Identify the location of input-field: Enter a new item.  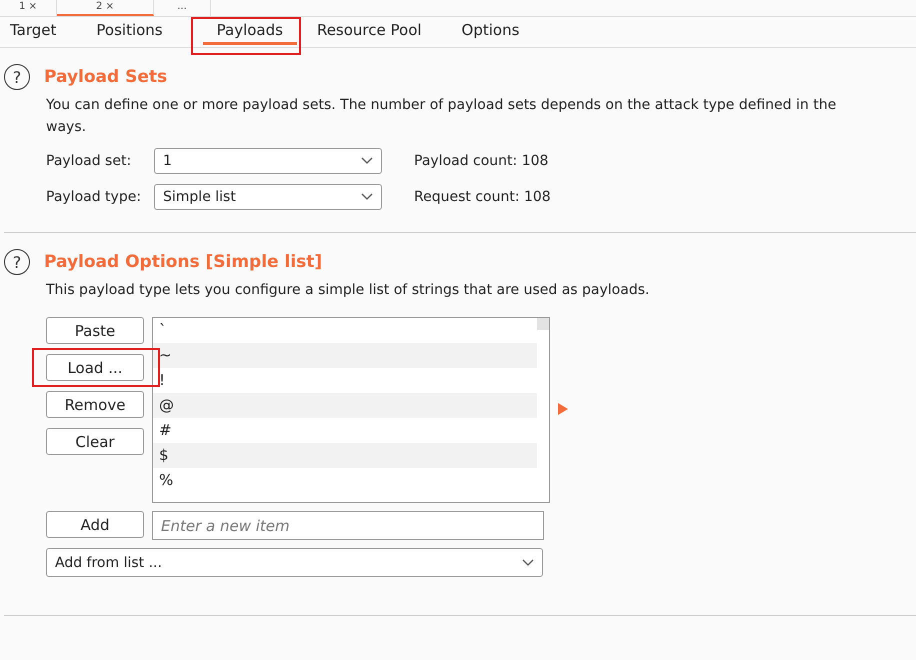
(348, 525).